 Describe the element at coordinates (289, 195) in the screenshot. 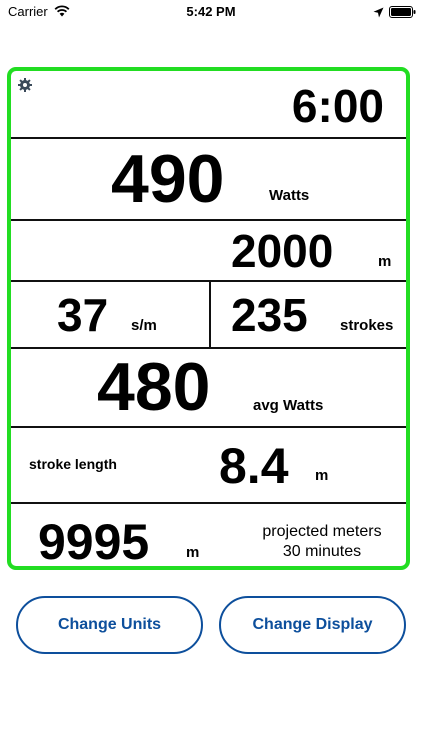

I see `power-unit: Watts` at that location.